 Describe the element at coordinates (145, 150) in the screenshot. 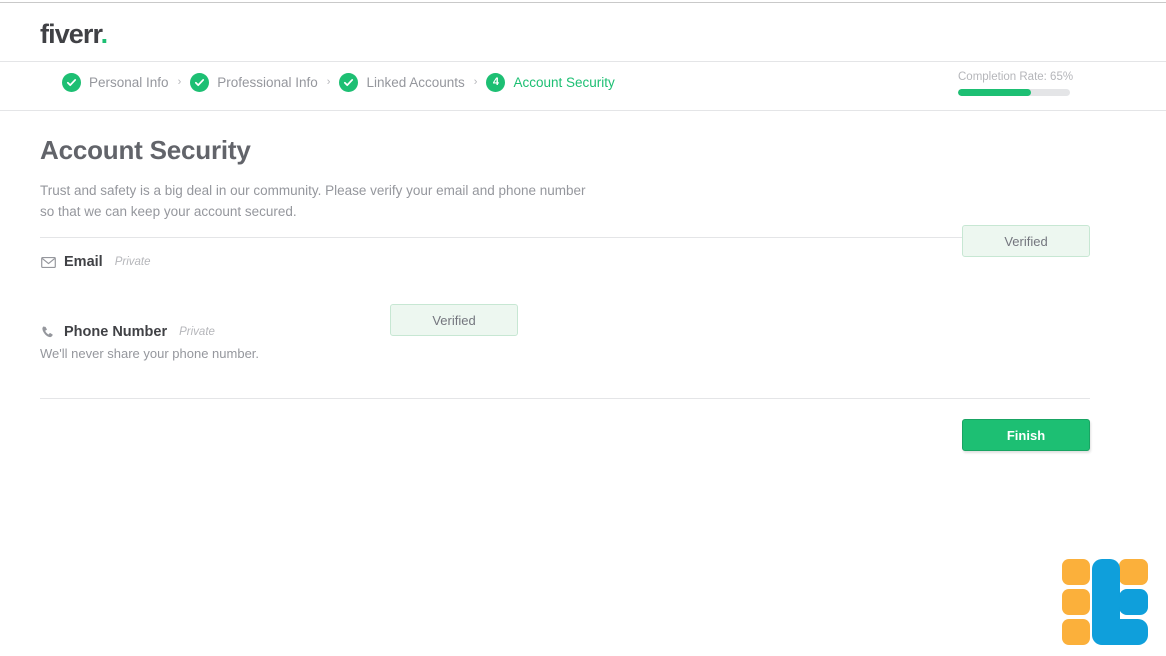

I see `page-title: Account Security` at that location.